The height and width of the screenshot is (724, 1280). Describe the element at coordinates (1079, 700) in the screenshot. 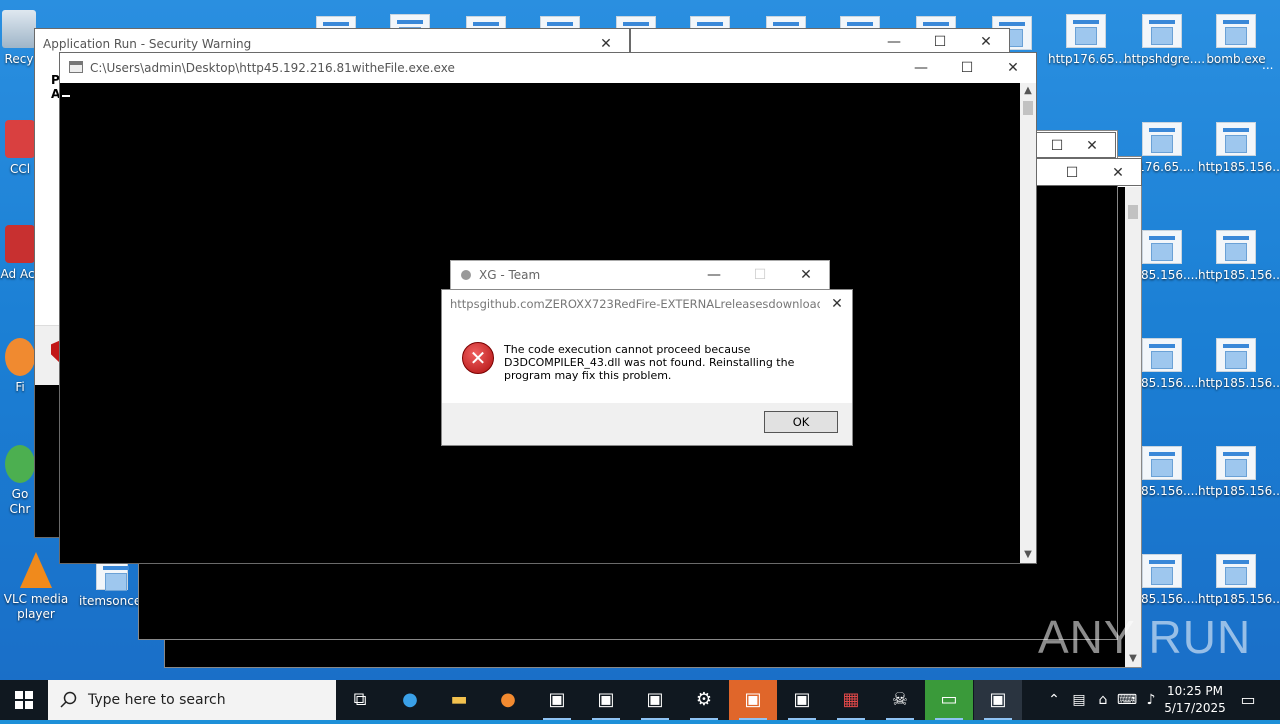

I see `tray-app-icon: ▤` at that location.